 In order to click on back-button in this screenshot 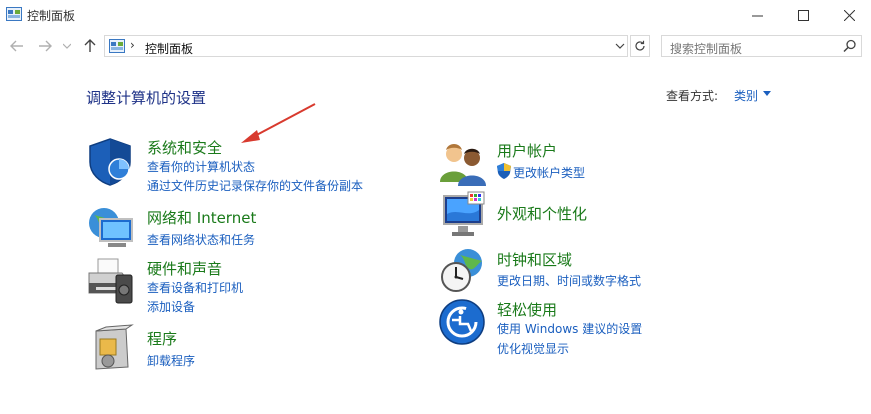, I will do `click(17, 46)`.